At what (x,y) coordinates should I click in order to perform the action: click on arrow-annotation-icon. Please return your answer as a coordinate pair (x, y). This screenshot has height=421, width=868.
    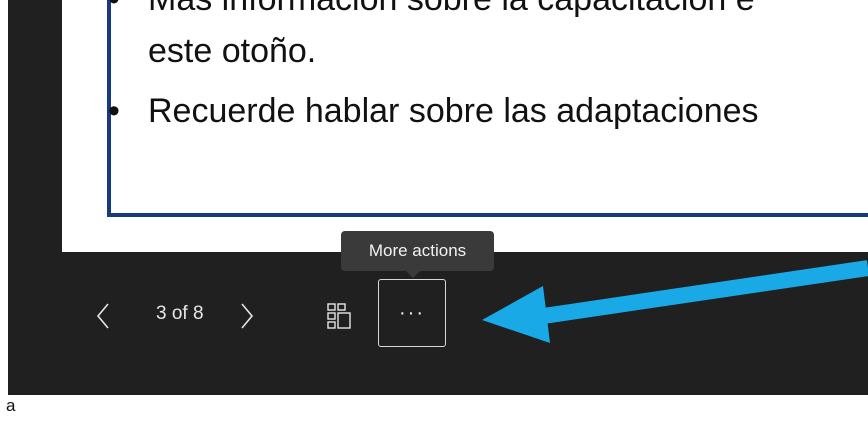
    Looking at the image, I should click on (675, 301).